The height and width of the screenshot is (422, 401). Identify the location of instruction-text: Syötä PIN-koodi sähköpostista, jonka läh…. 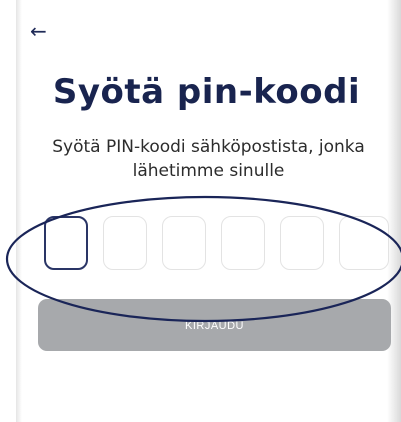
(208, 159).